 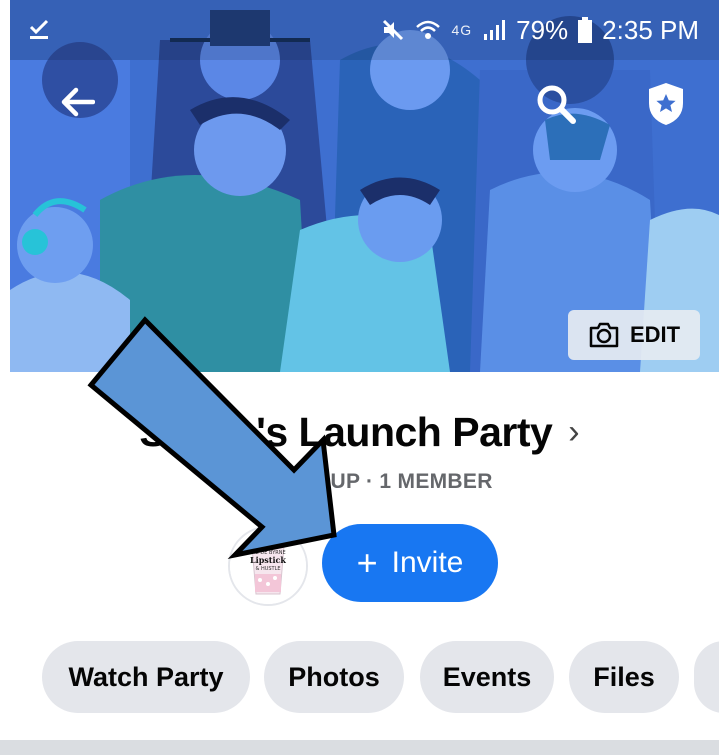 I want to click on mute-icon, so click(x=393, y=30).